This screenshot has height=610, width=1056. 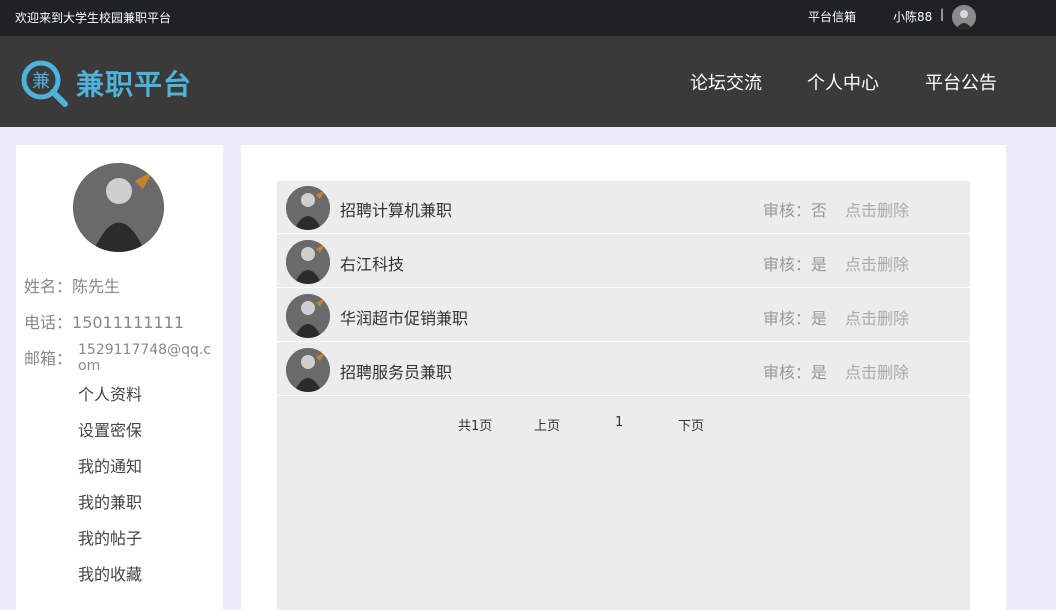 I want to click on list-item: 右江科技 审核：是 点击删除, so click(x=623, y=261).